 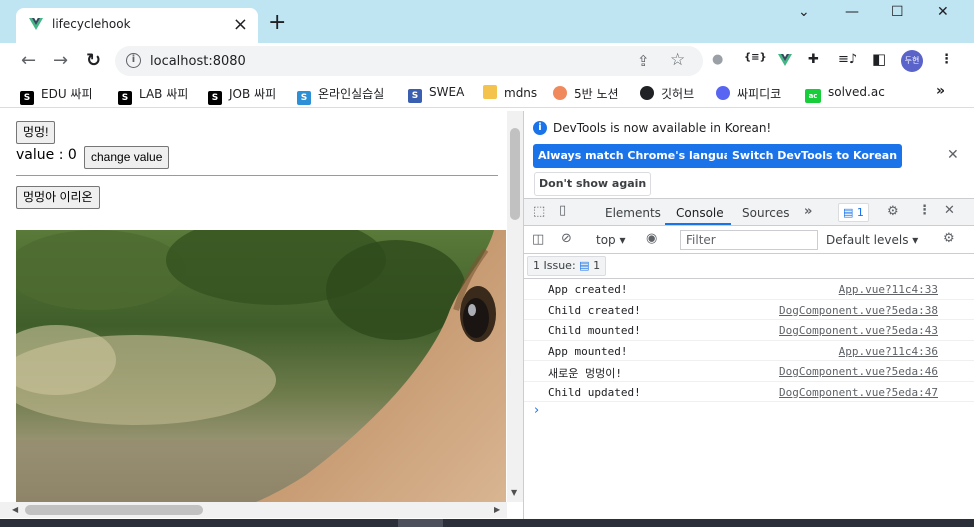 What do you see at coordinates (114, 510) in the screenshot?
I see `horizontal-scroll-thumb` at bounding box center [114, 510].